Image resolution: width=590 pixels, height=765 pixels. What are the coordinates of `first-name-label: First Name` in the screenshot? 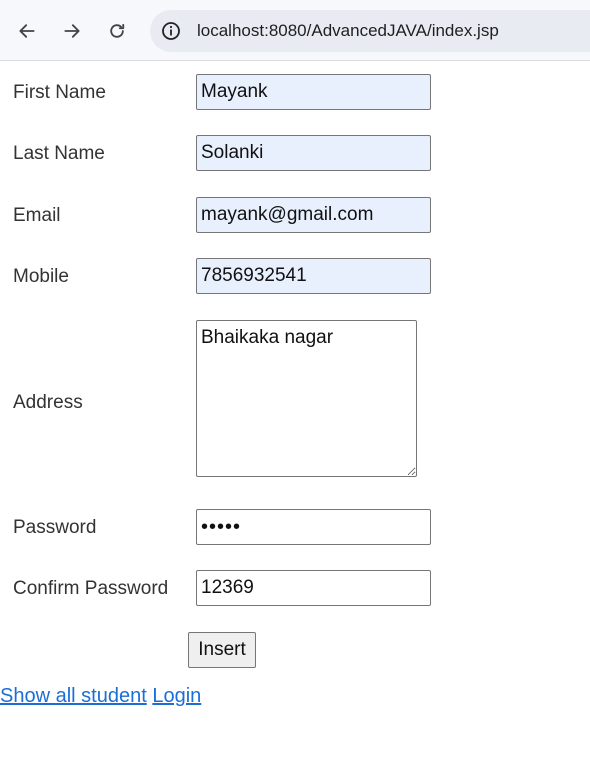 It's located at (59, 92).